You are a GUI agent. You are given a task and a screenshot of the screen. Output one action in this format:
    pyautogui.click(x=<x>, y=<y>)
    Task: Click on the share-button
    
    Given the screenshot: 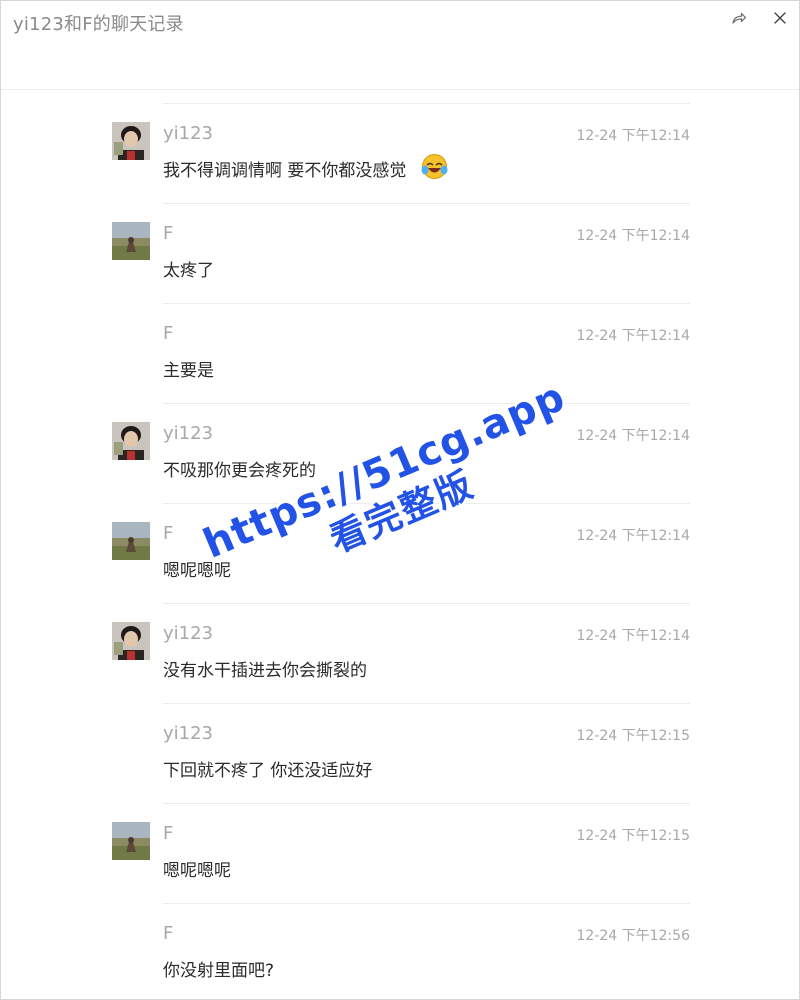 What is the action you would take?
    pyautogui.click(x=739, y=18)
    